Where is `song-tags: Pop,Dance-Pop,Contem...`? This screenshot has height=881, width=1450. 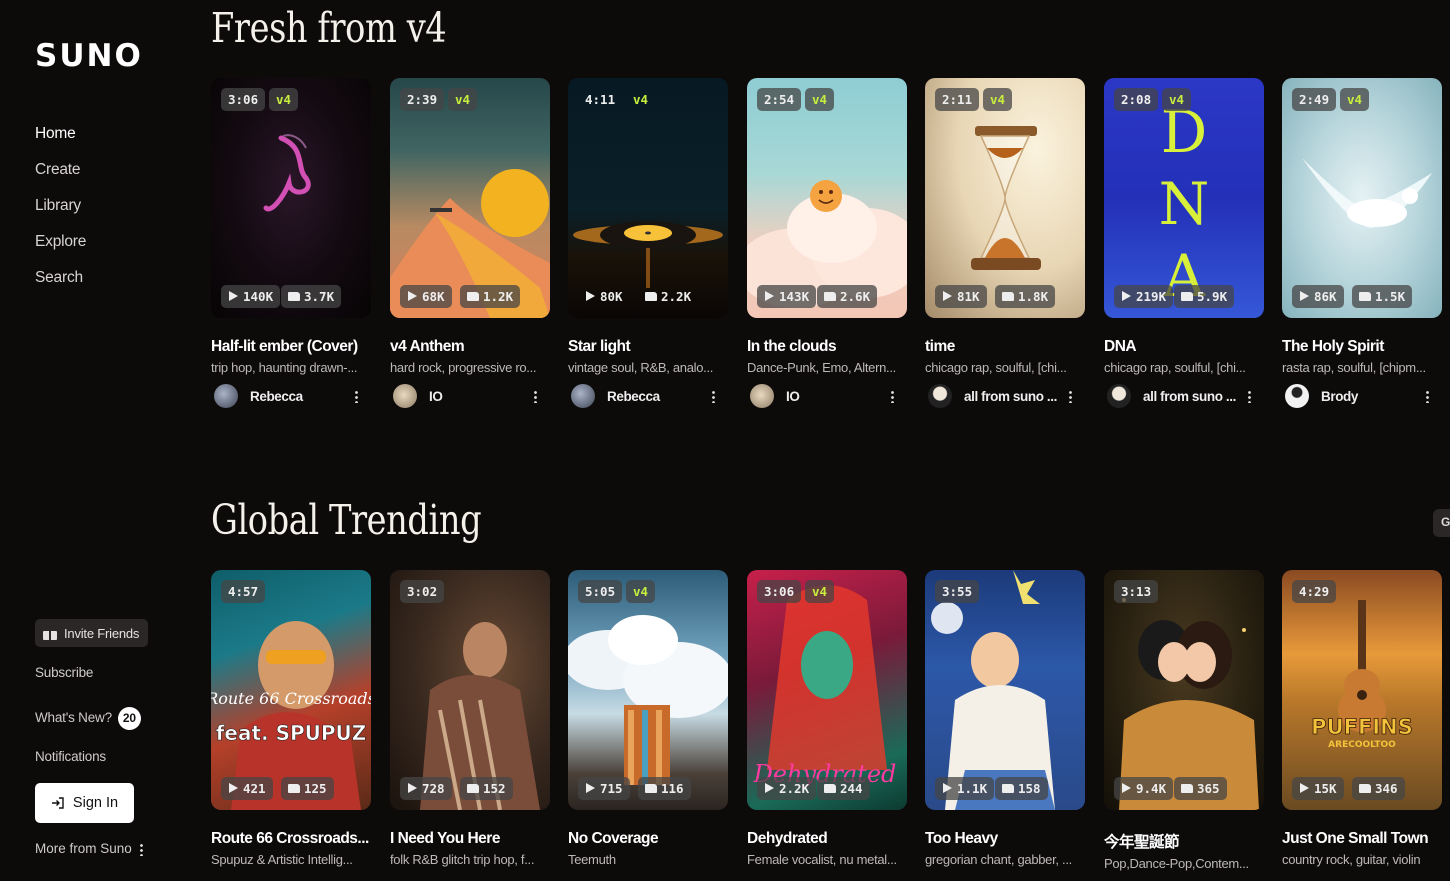 song-tags: Pop,Dance-Pop,Contem... is located at coordinates (1176, 863).